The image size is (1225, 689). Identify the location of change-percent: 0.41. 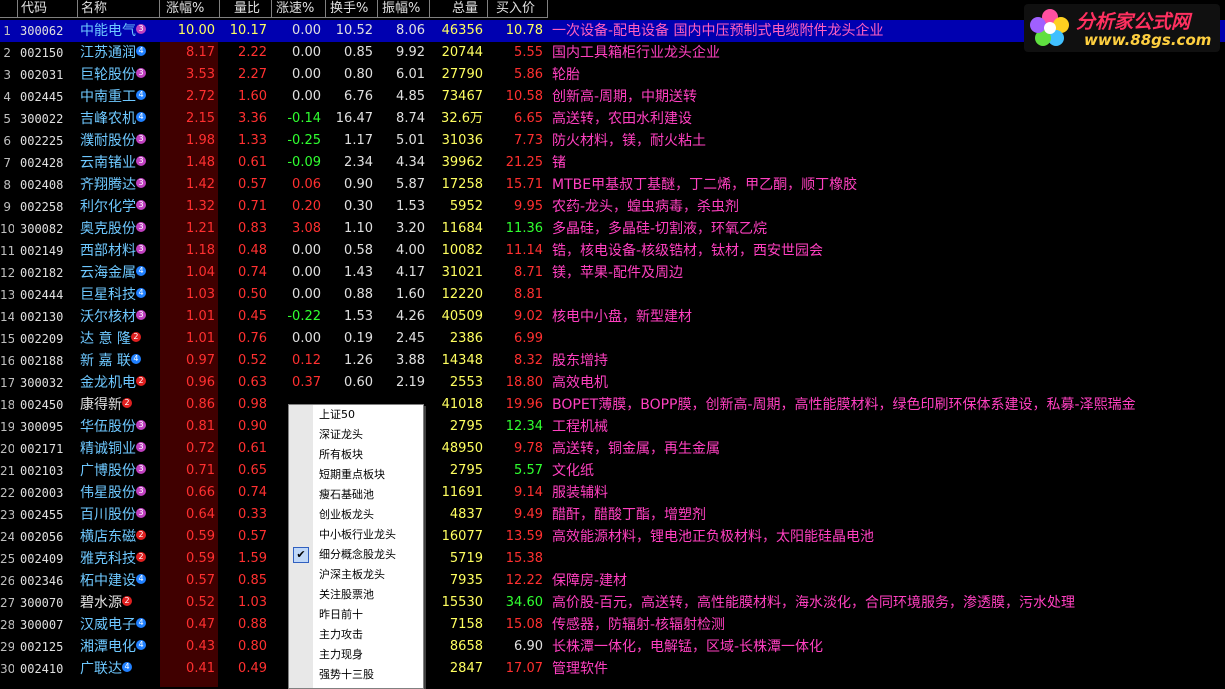
(200, 668).